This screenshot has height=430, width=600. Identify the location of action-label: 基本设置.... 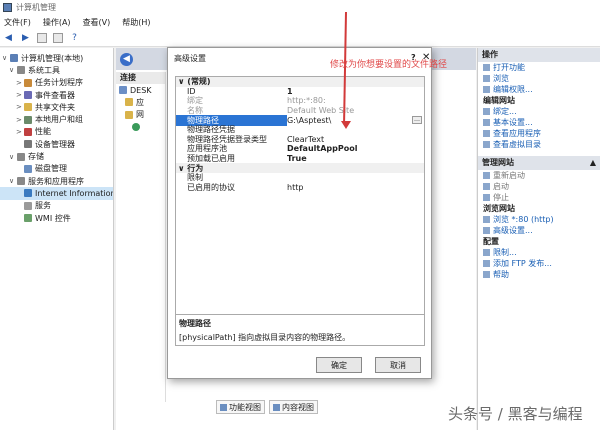
(513, 122).